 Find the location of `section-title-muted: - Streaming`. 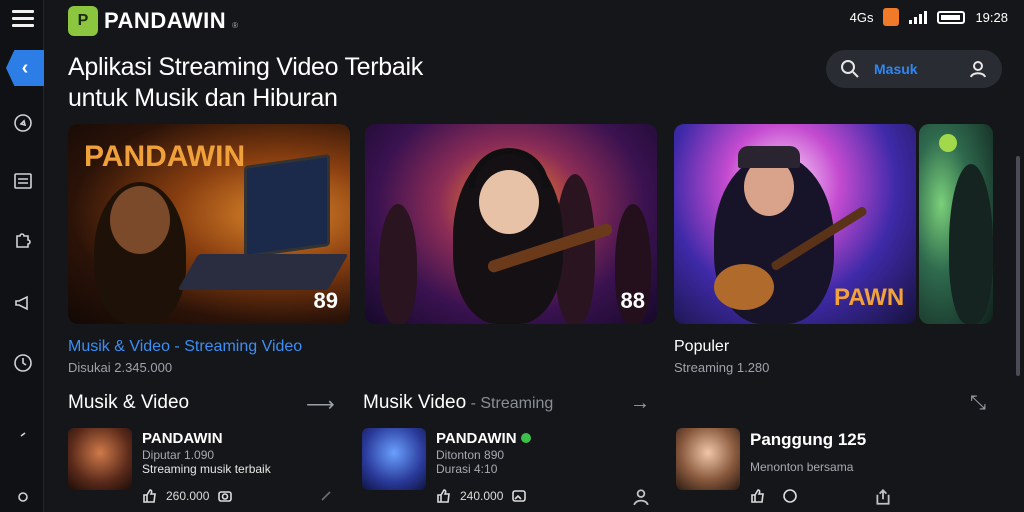

section-title-muted: - Streaming is located at coordinates (510, 403).